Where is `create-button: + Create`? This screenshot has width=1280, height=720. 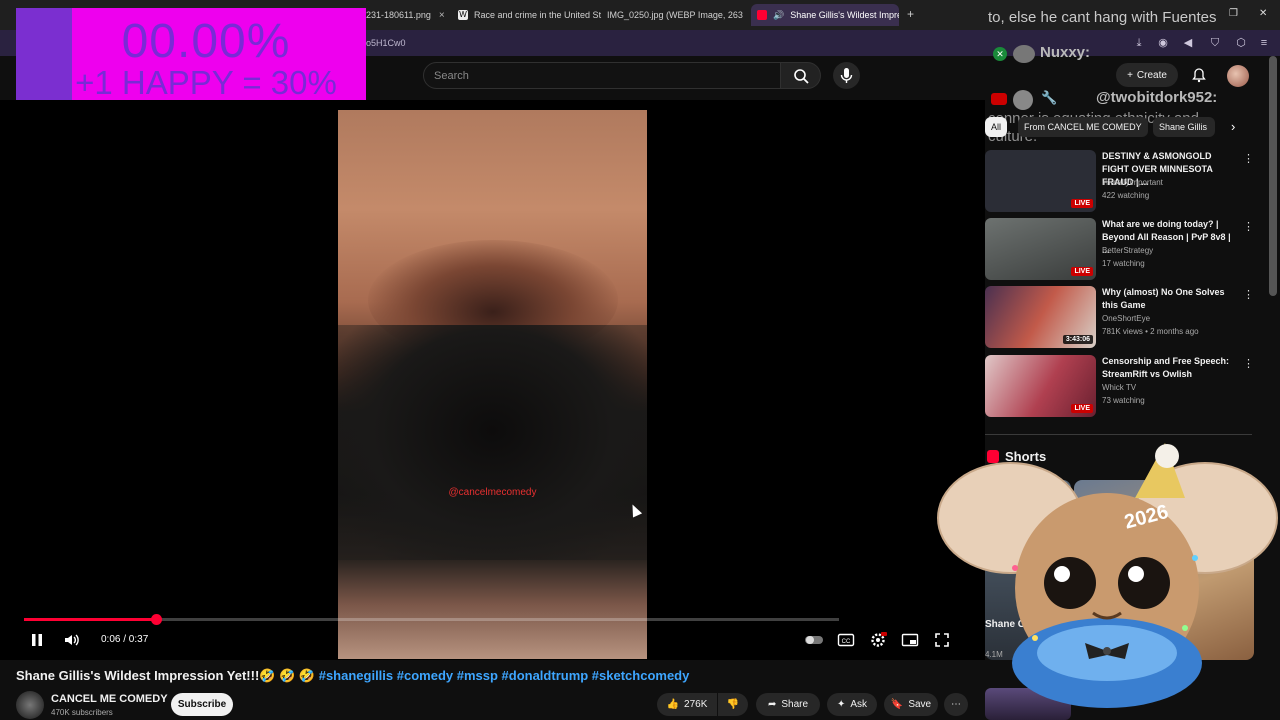 create-button: + Create is located at coordinates (1147, 75).